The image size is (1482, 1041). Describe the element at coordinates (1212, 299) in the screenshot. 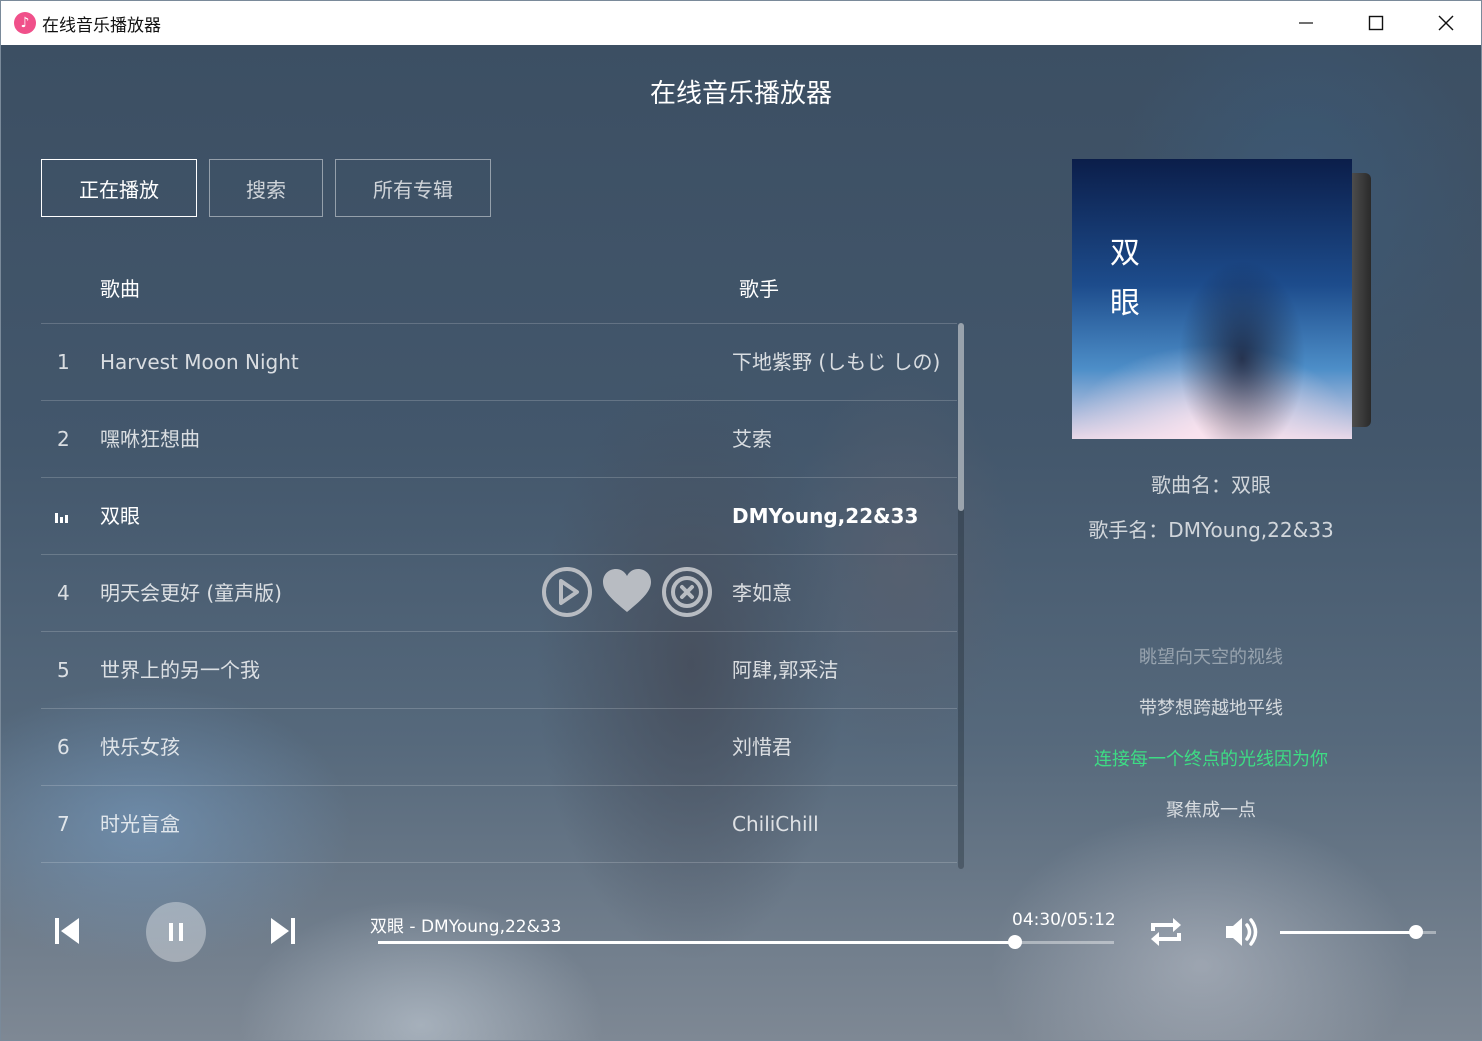

I see `album-cover: 双 眼` at that location.